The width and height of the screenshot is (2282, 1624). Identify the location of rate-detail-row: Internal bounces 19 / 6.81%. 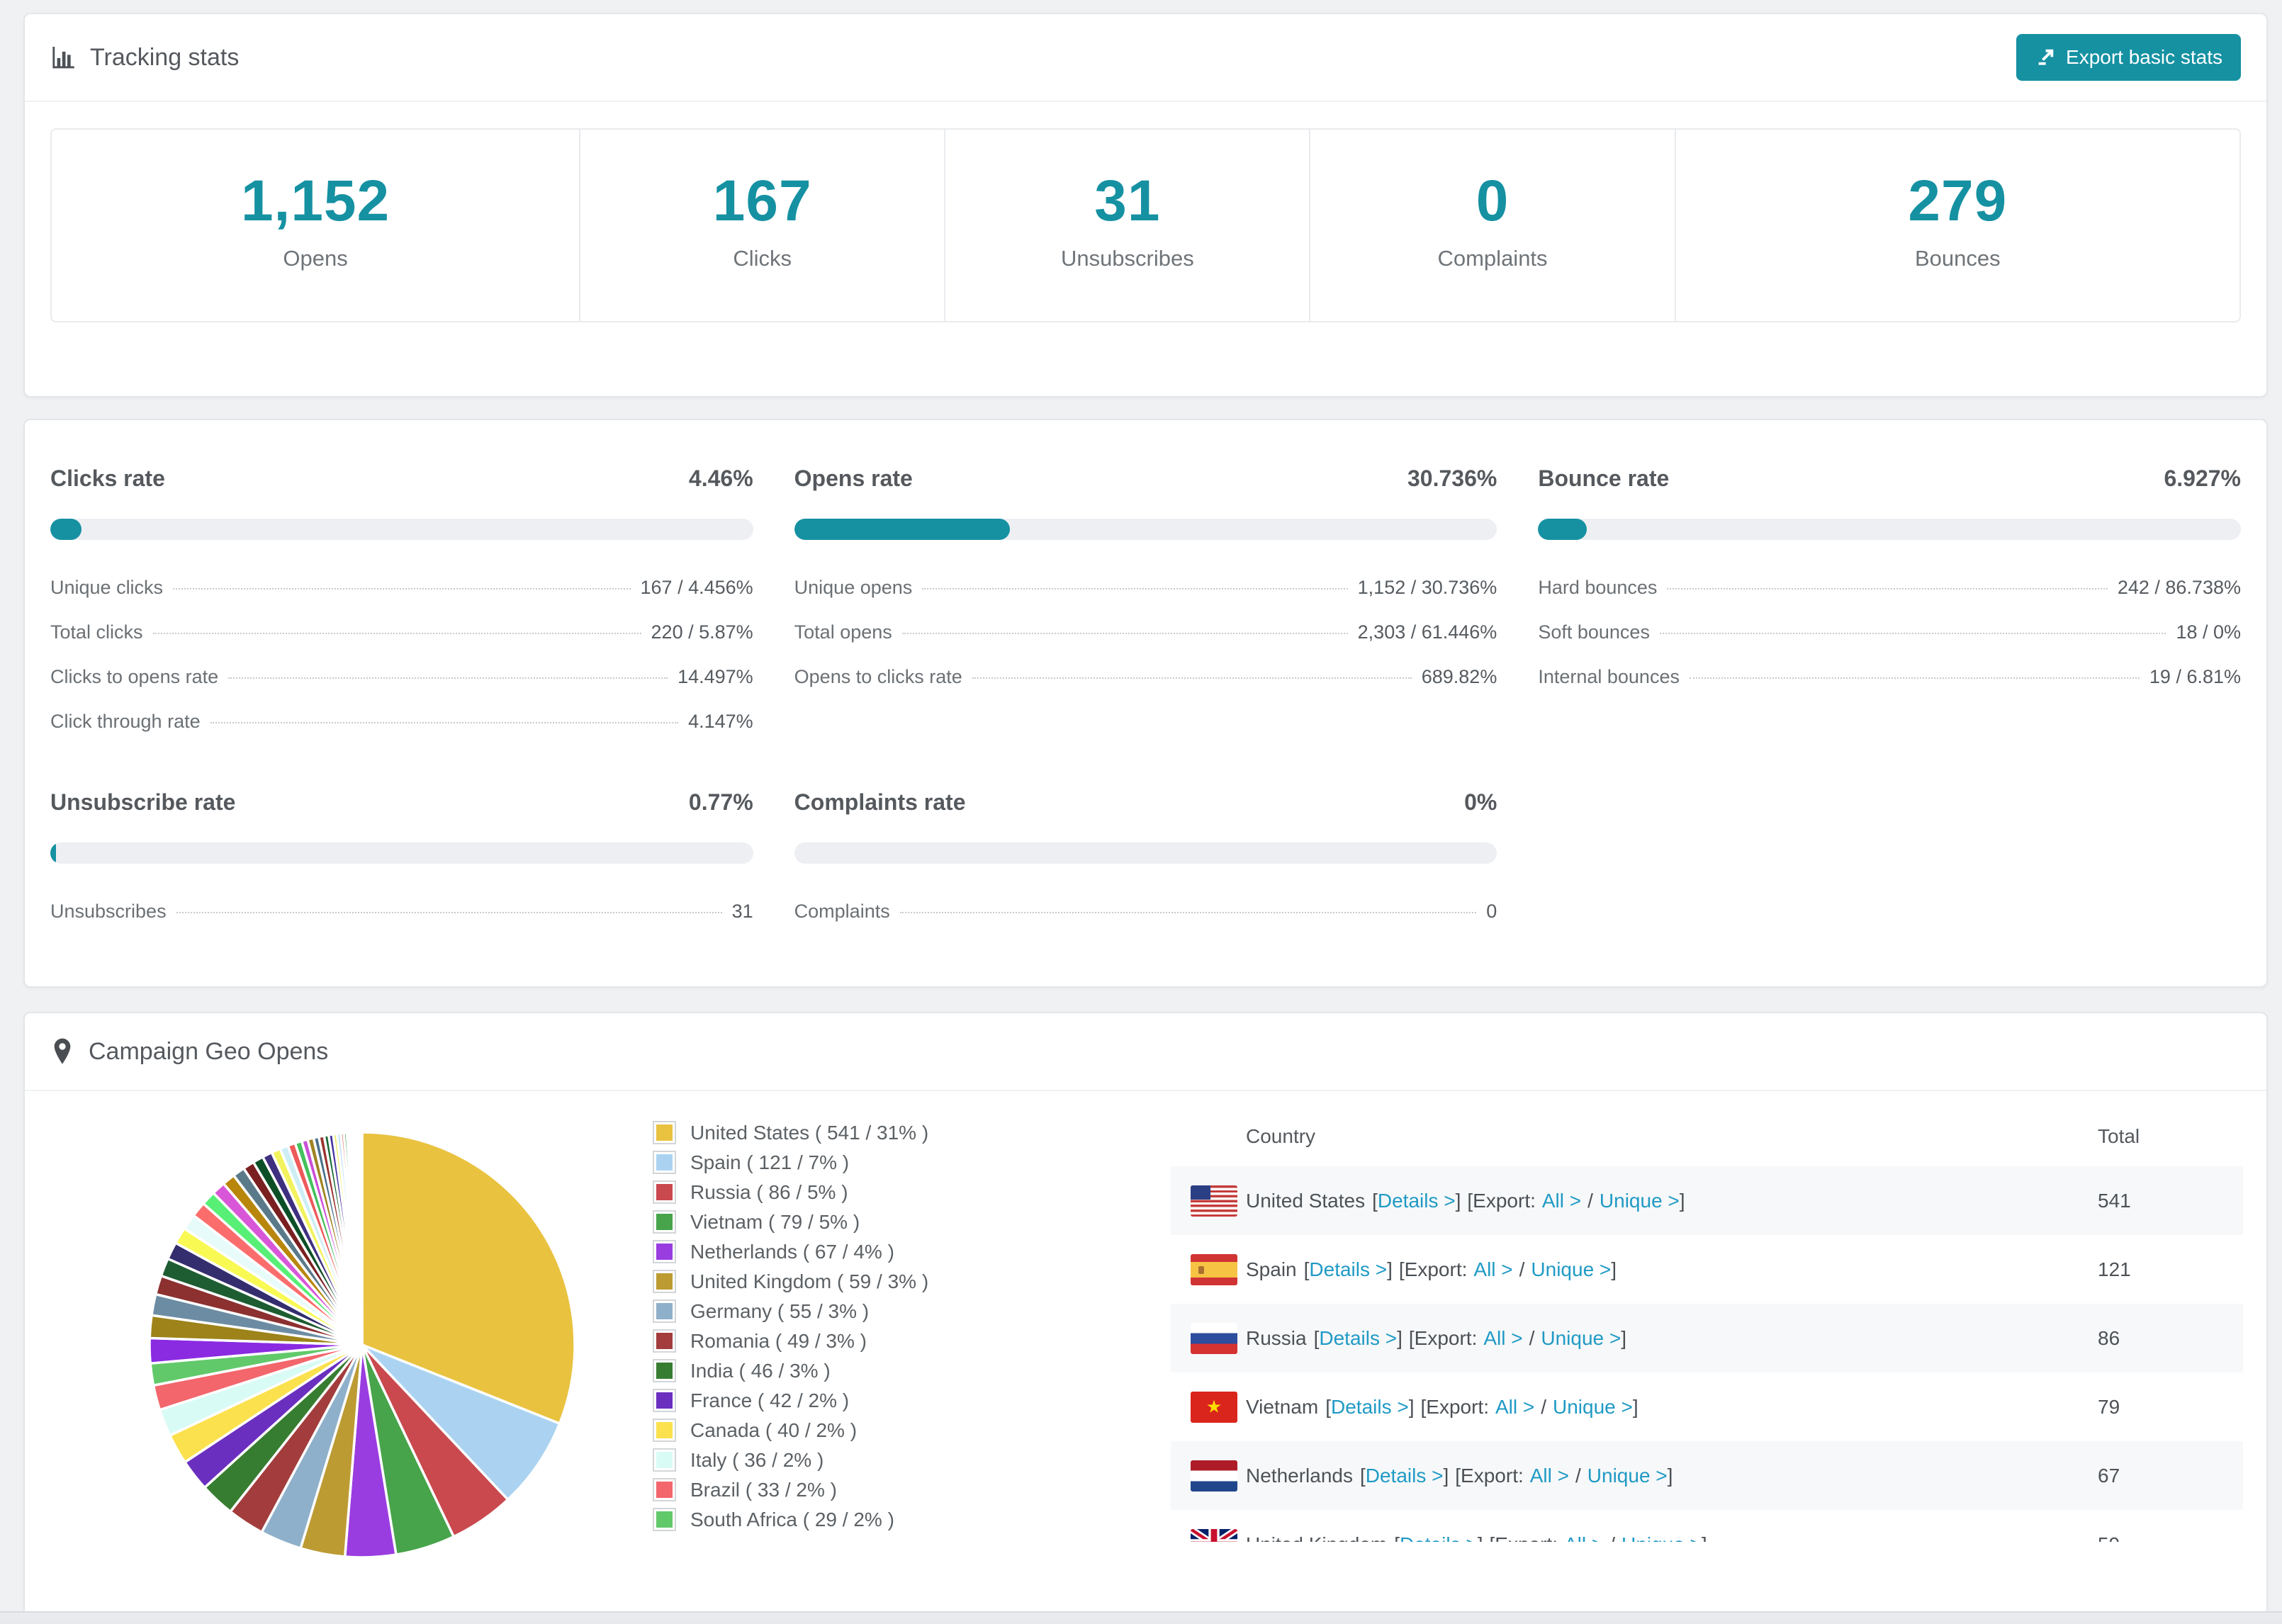
(1889, 677).